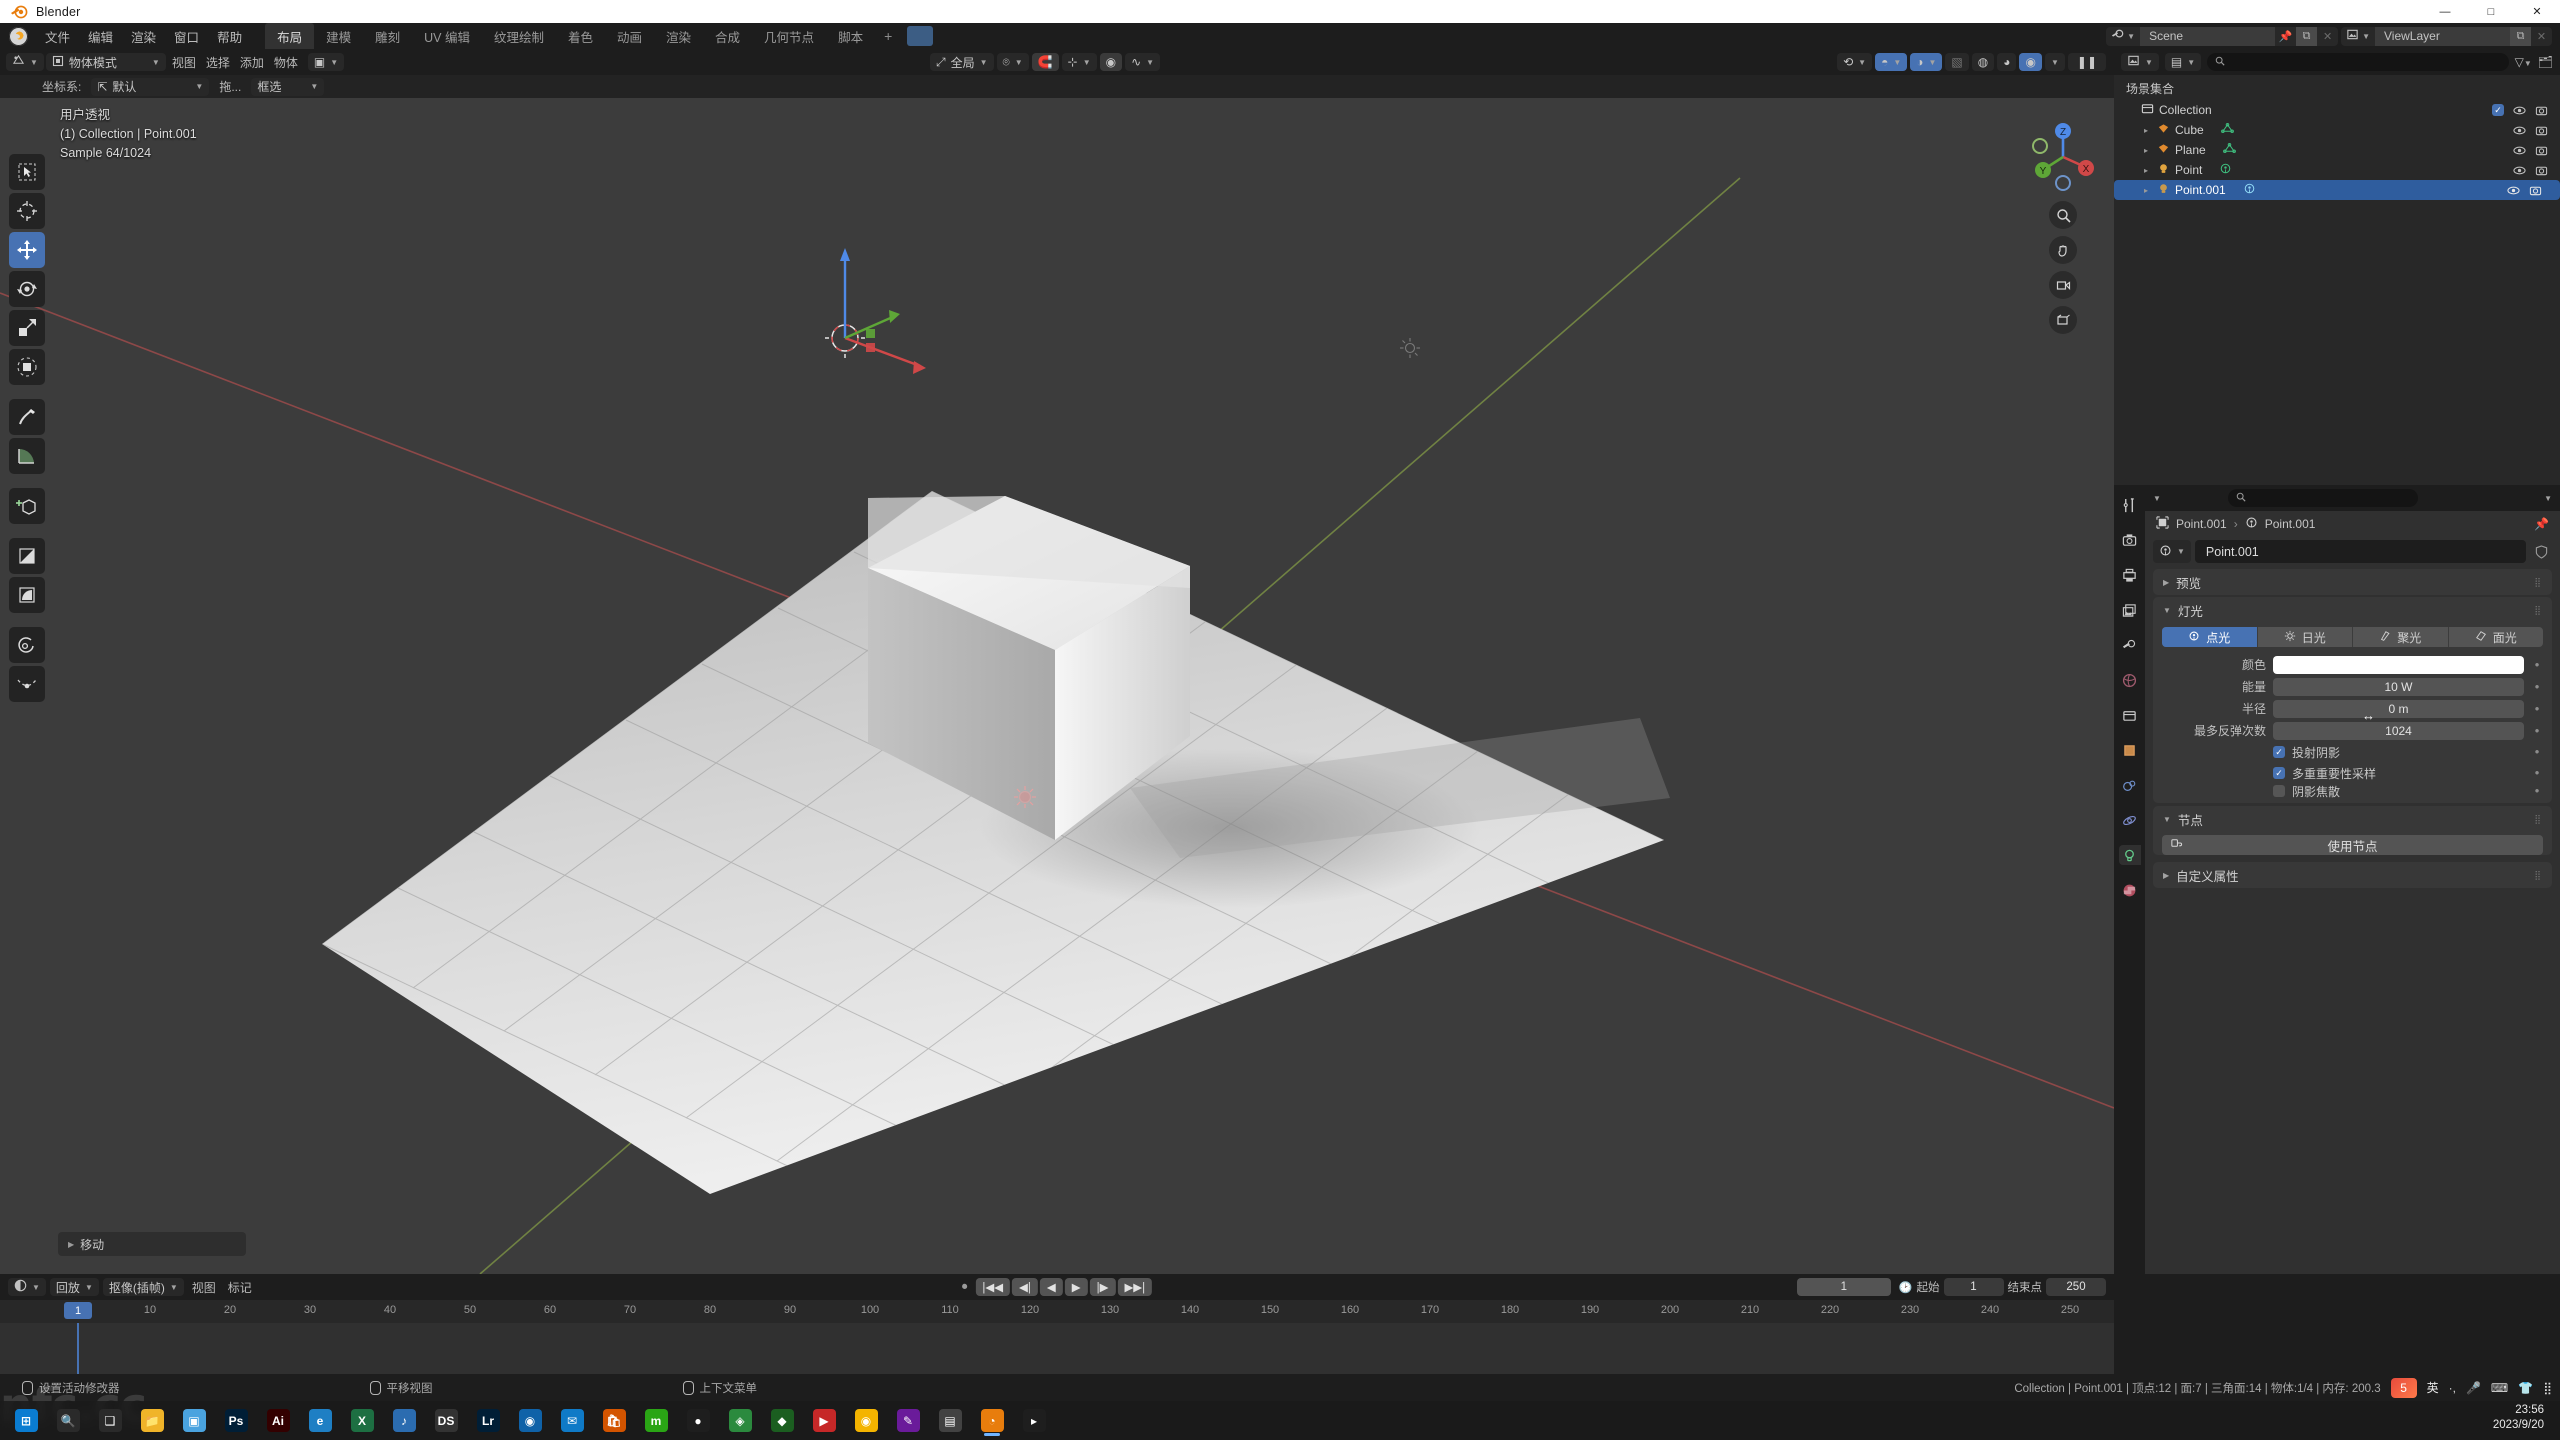 This screenshot has height=1440, width=2560. Describe the element at coordinates (2290, 524) in the screenshot. I see `breadcrumb-data: Point.001` at that location.